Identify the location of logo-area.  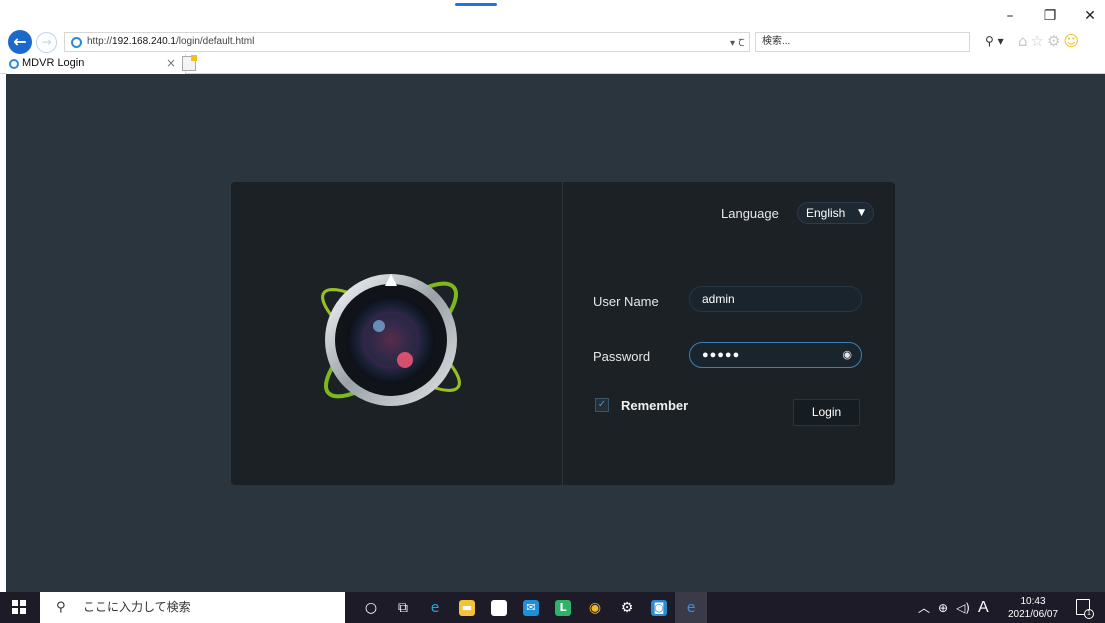
(396, 333).